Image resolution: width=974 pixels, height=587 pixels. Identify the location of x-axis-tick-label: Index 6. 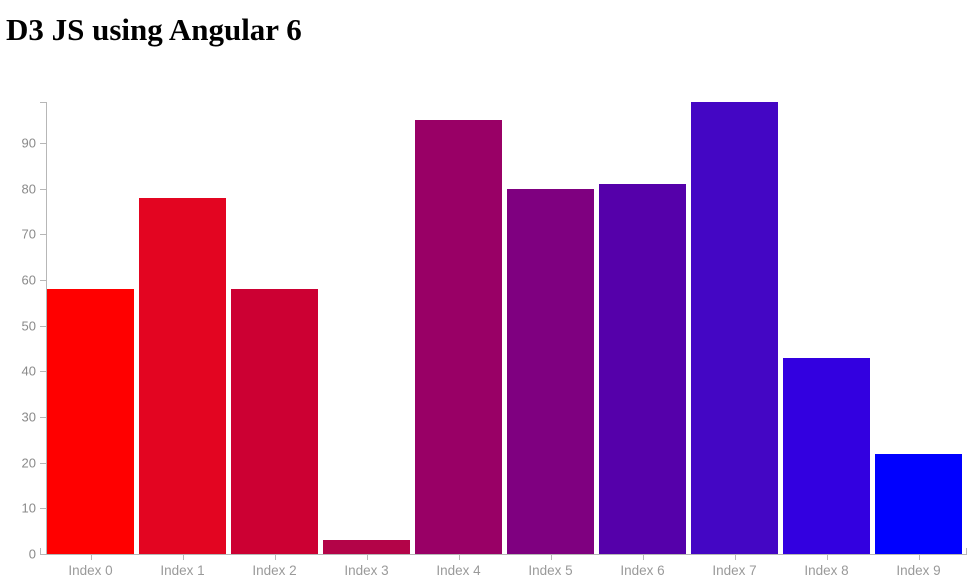
(642, 570).